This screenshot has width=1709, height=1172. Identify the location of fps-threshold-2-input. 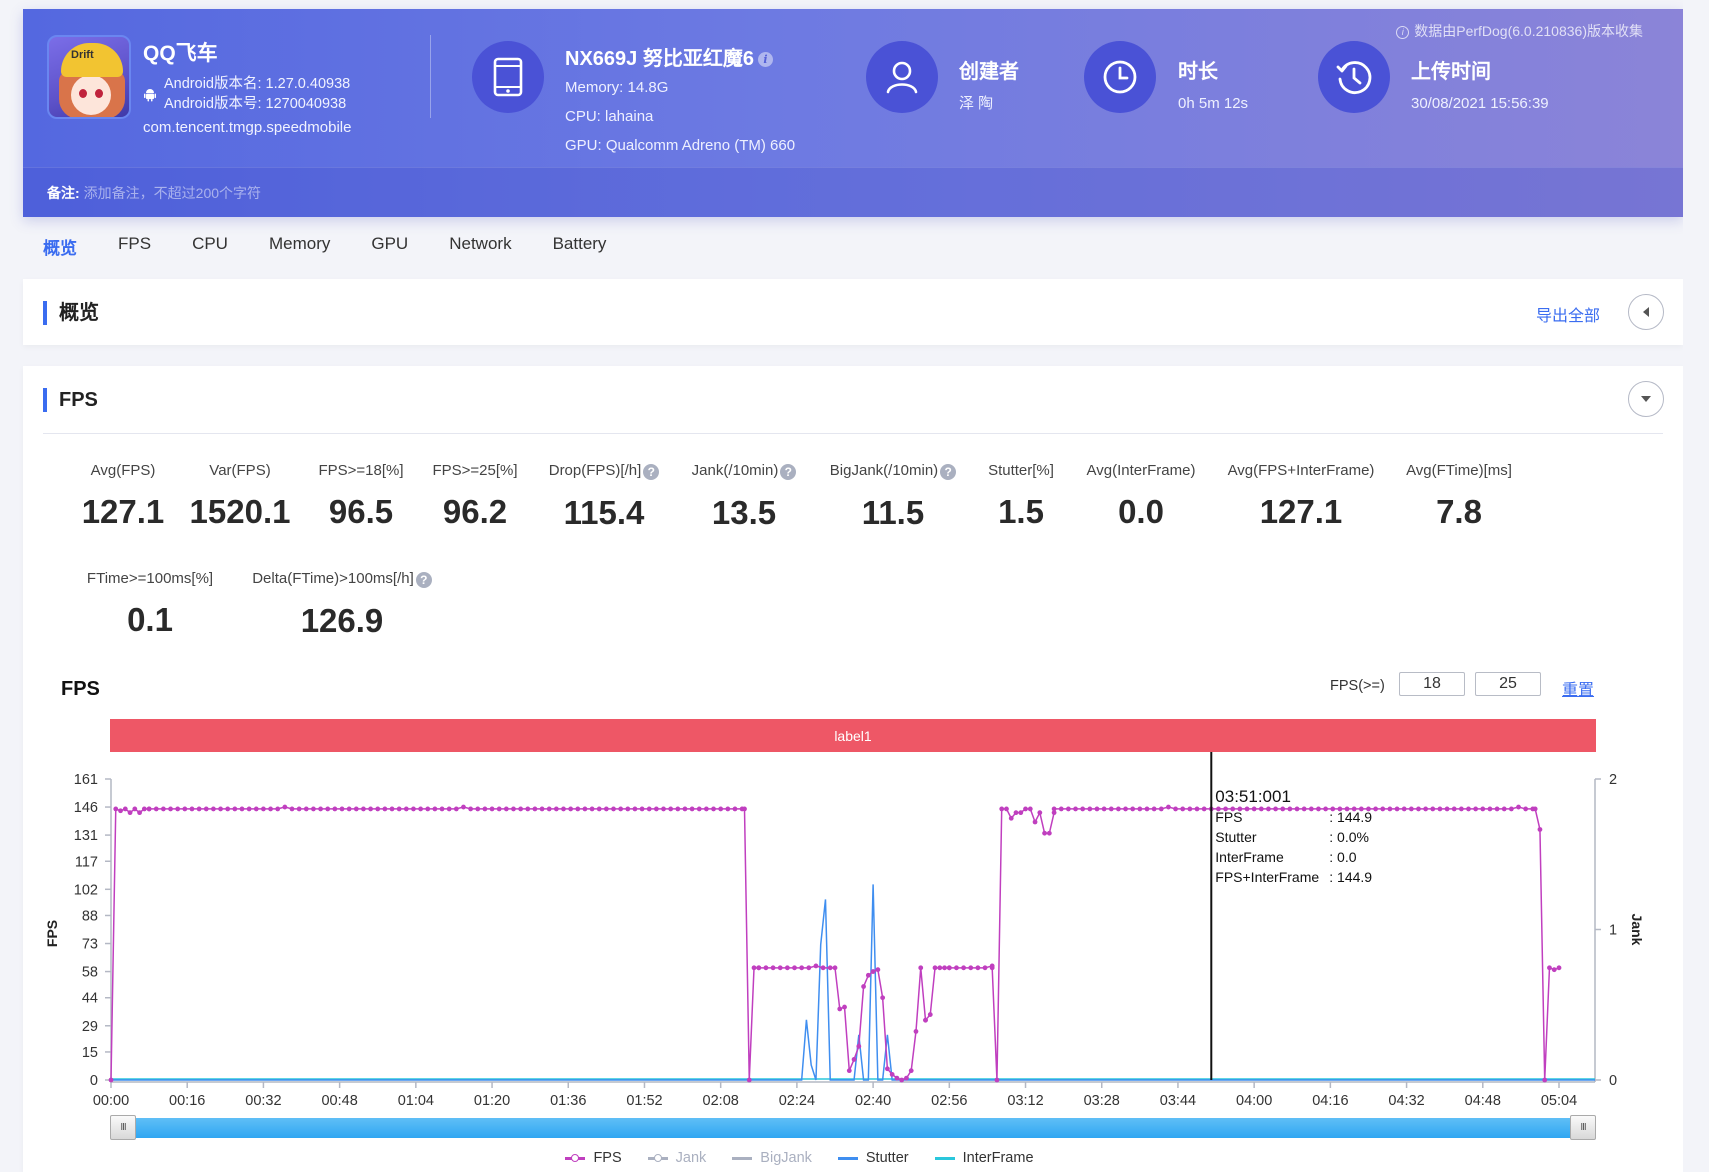
(1508, 684).